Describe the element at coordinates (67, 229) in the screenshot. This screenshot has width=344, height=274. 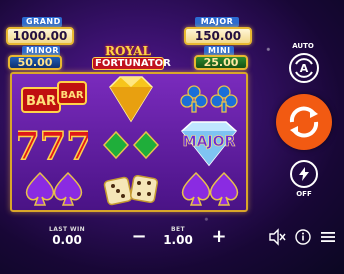
I see `last-win-label: LAST WIN` at that location.